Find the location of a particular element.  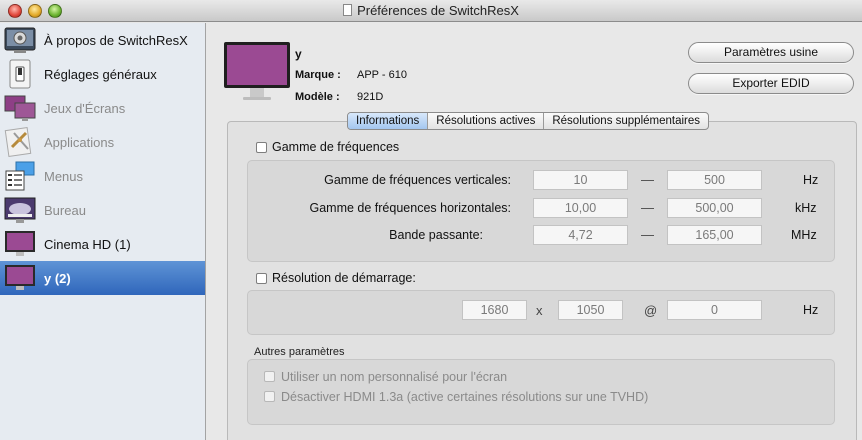

device-name: y is located at coordinates (298, 54).